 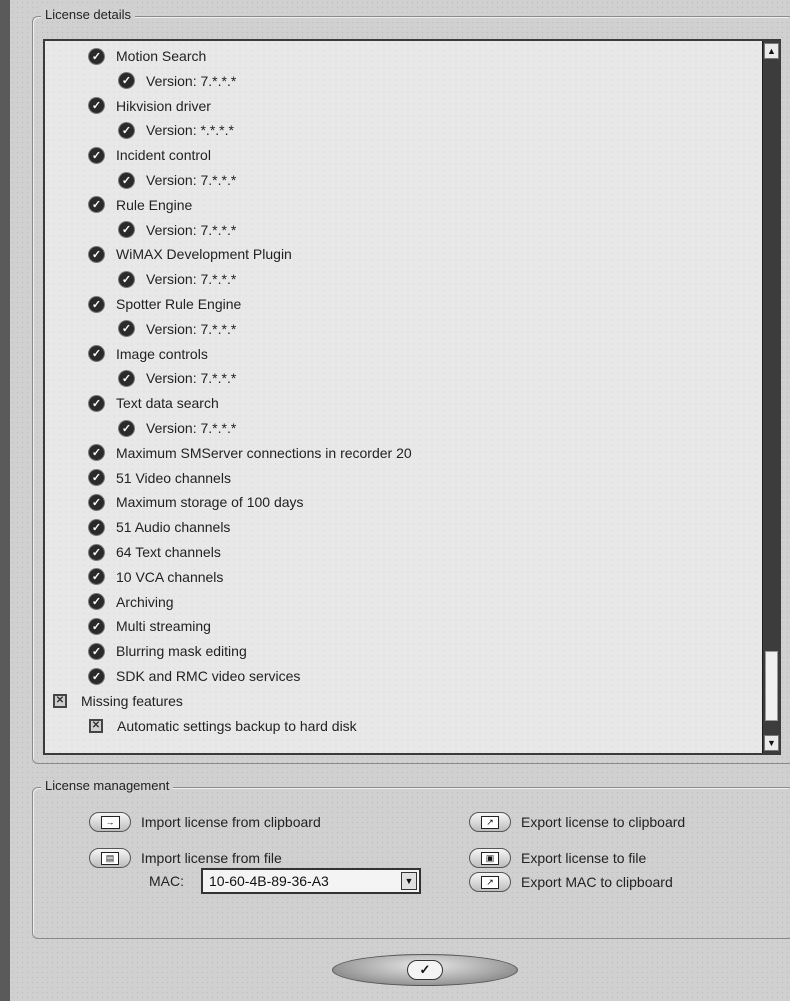 What do you see at coordinates (771, 51) in the screenshot?
I see `scroll-up-button: ▲` at bounding box center [771, 51].